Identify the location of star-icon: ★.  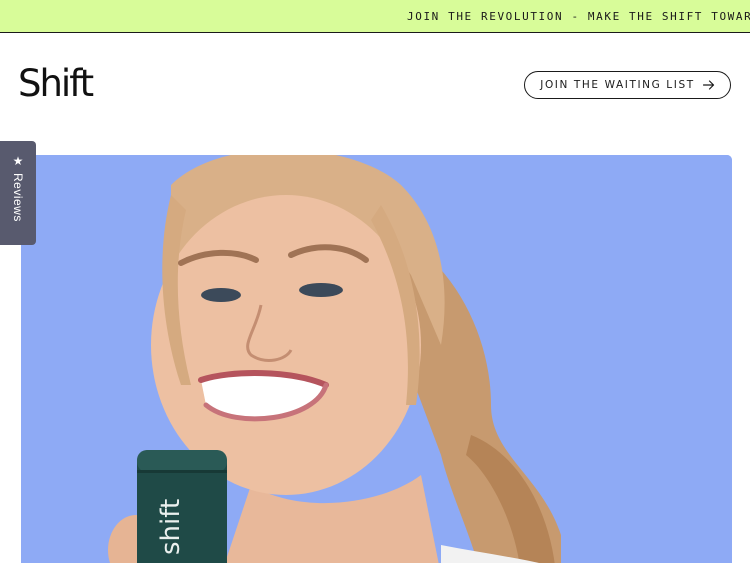
(18, 161).